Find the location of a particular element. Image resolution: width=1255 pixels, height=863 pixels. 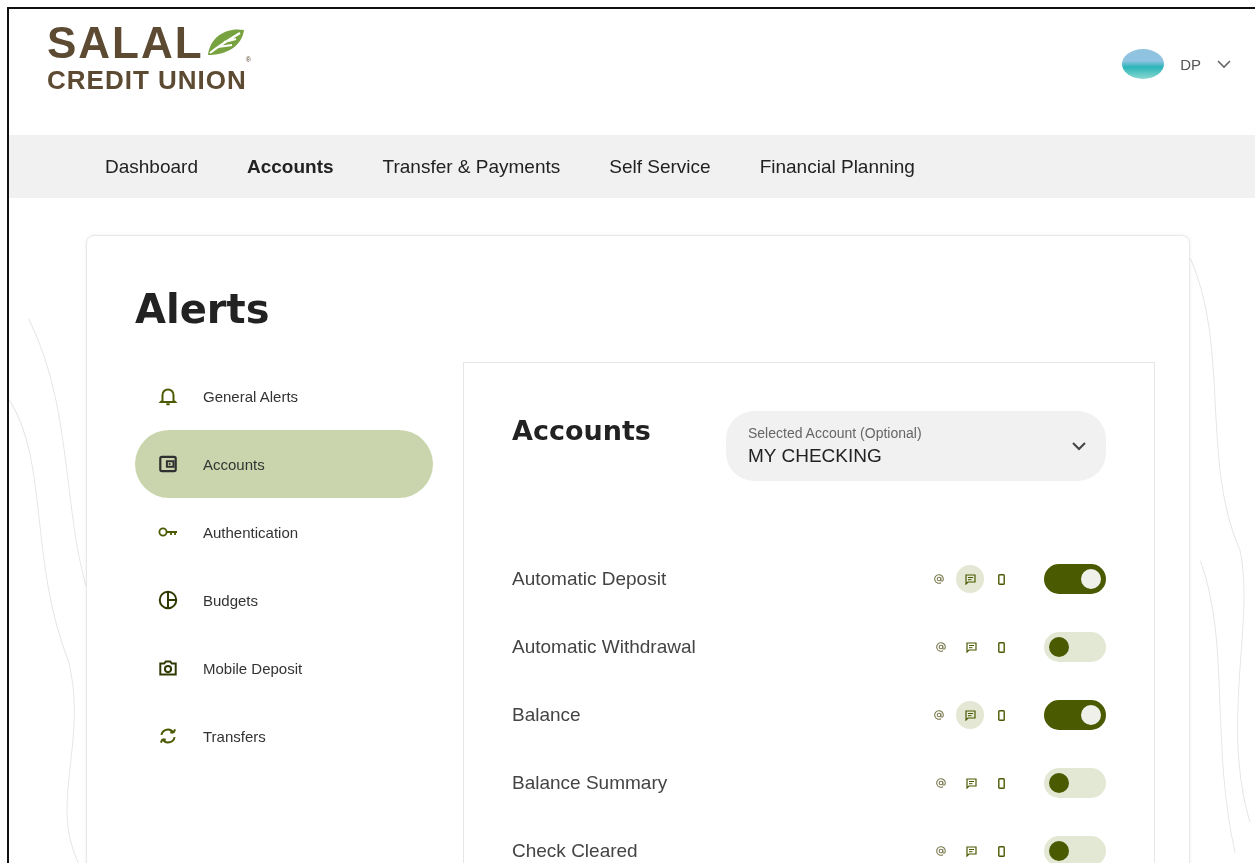

logo-name: SALAL is located at coordinates (125, 43).